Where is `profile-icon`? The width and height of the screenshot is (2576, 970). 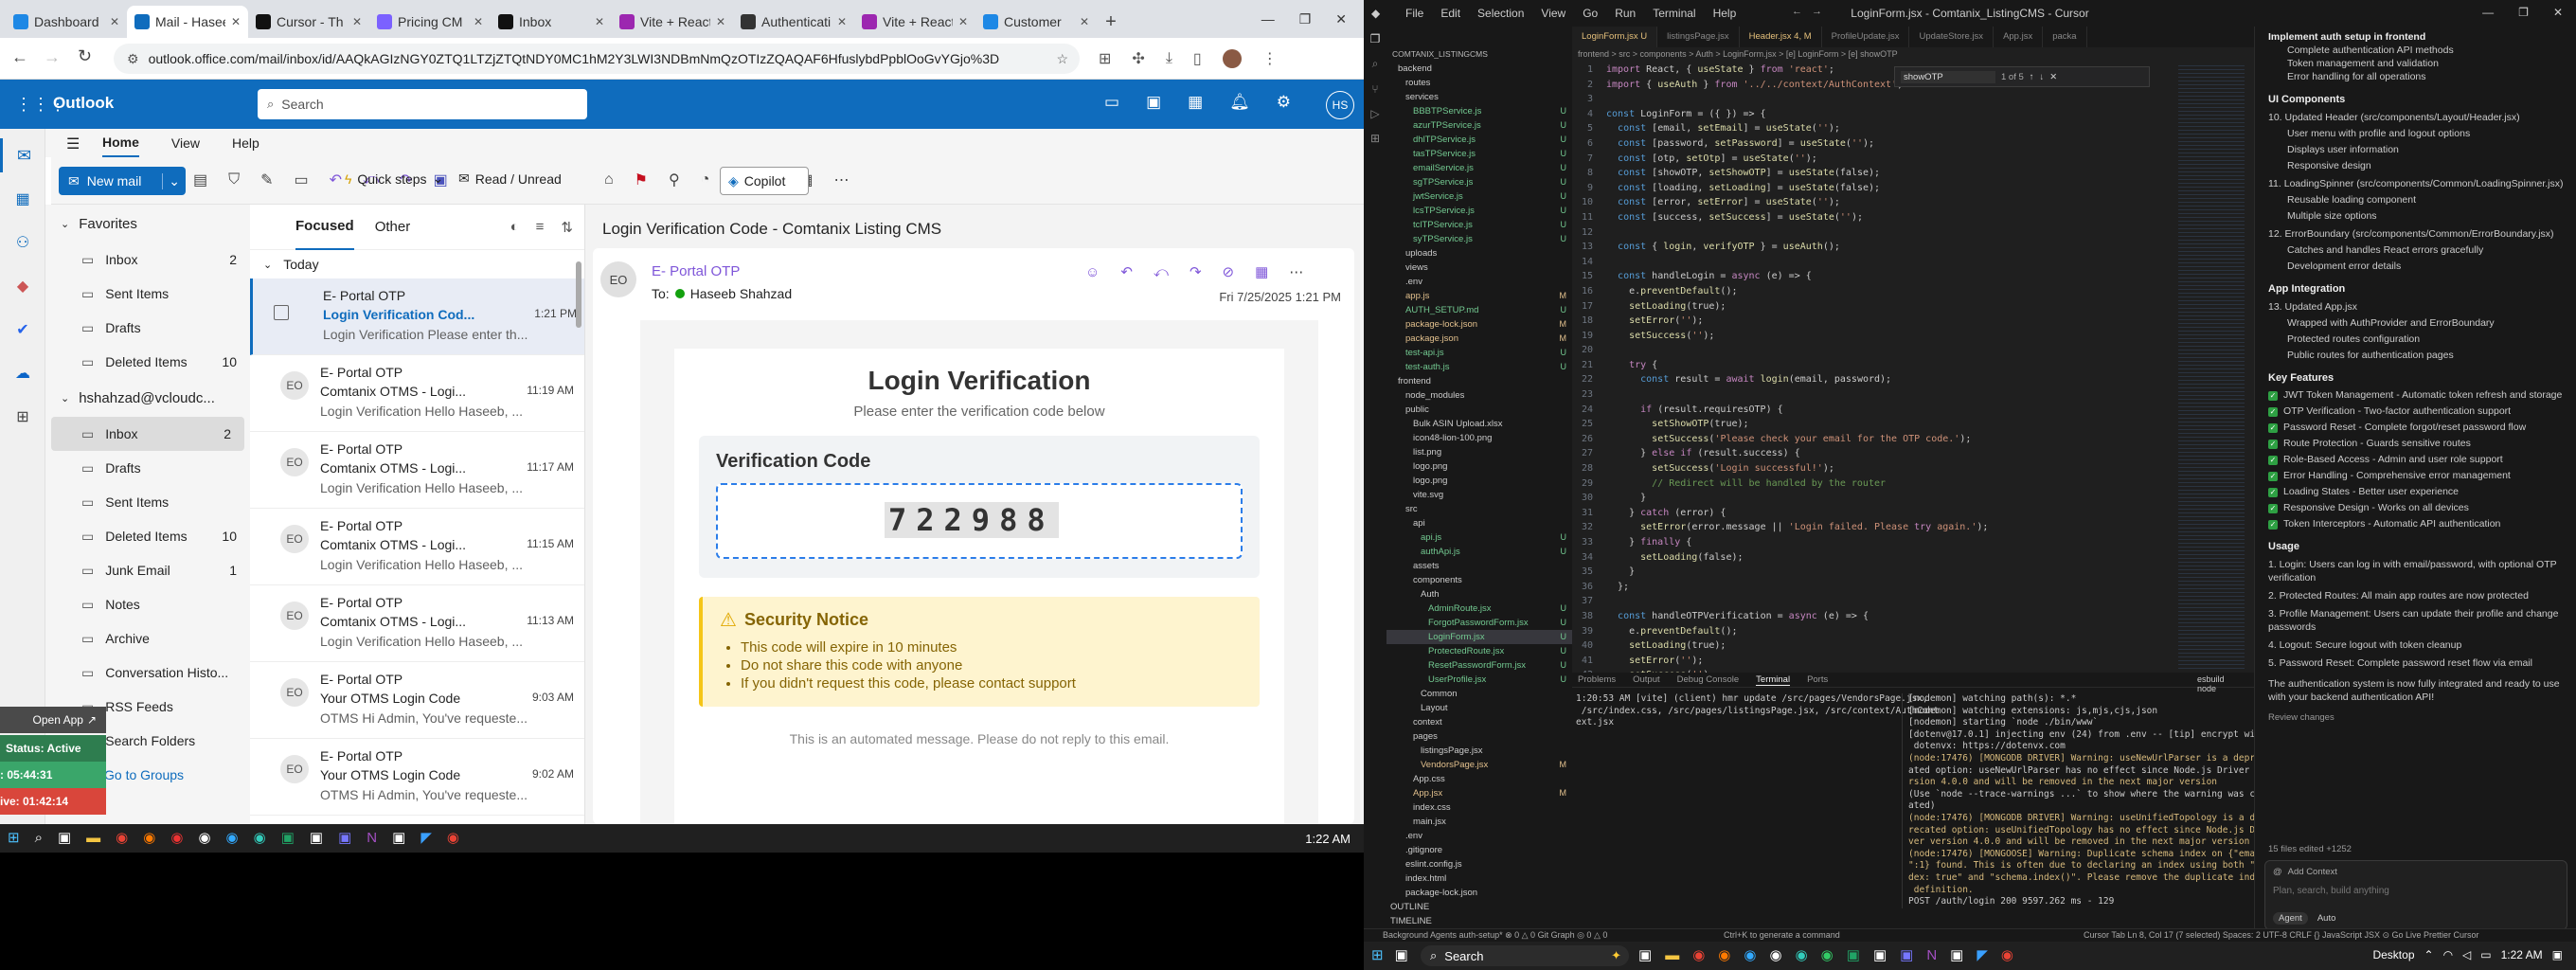 profile-icon is located at coordinates (1232, 58).